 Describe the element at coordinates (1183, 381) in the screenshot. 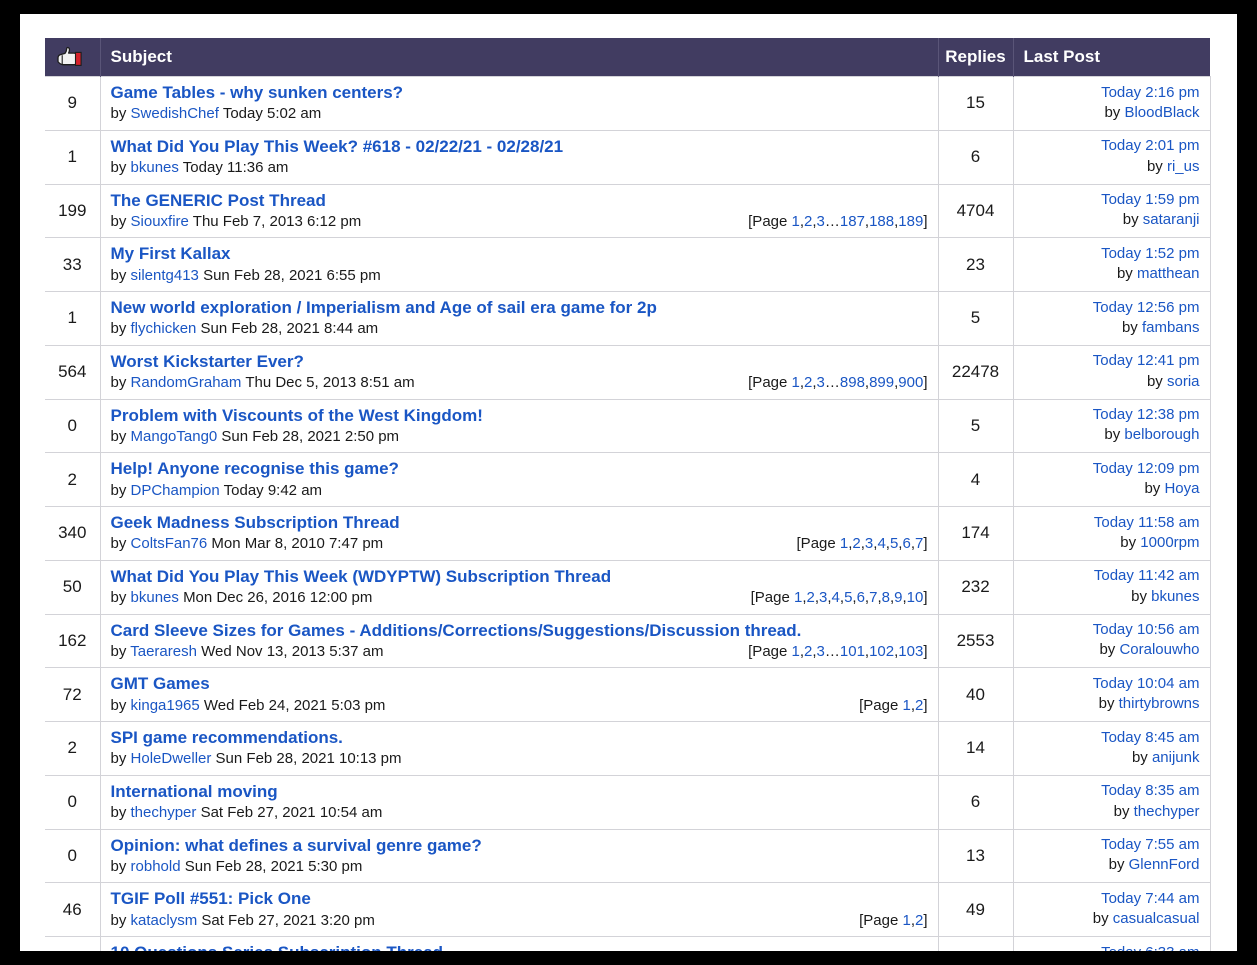

I see `last-post-author-link: soria` at that location.